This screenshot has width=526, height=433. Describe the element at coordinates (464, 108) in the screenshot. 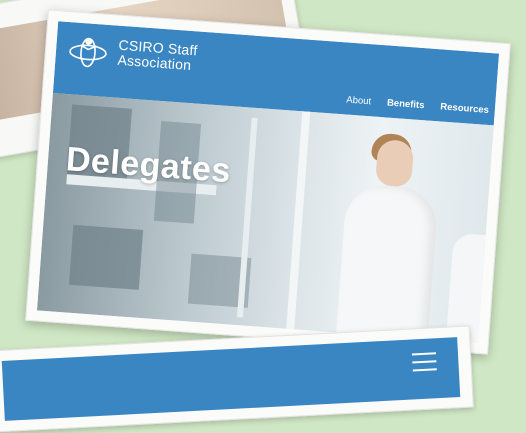

I see `nav-resources: Resources` at that location.